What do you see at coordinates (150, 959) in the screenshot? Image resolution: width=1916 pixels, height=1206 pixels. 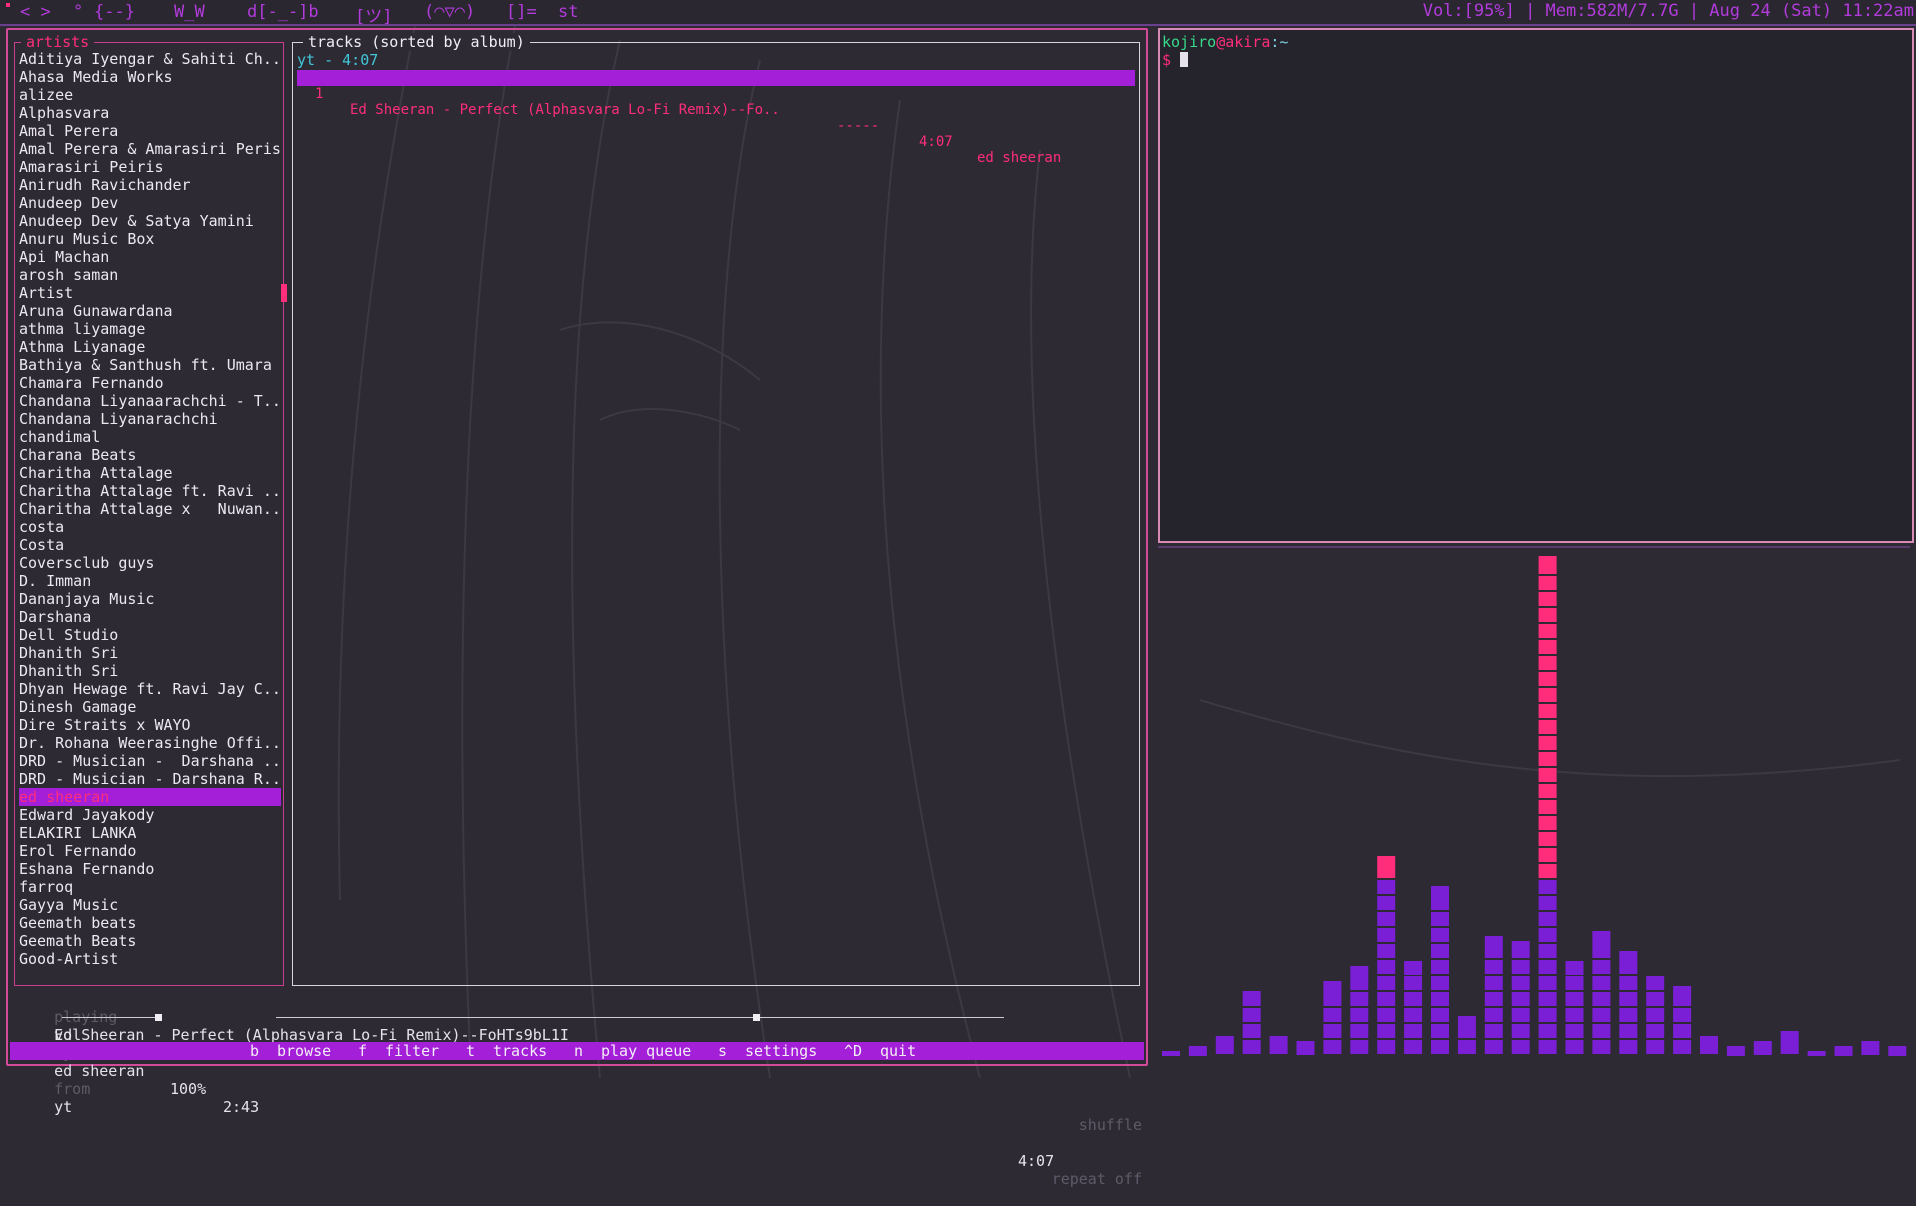 I see `artist-item: Good-Artist` at bounding box center [150, 959].